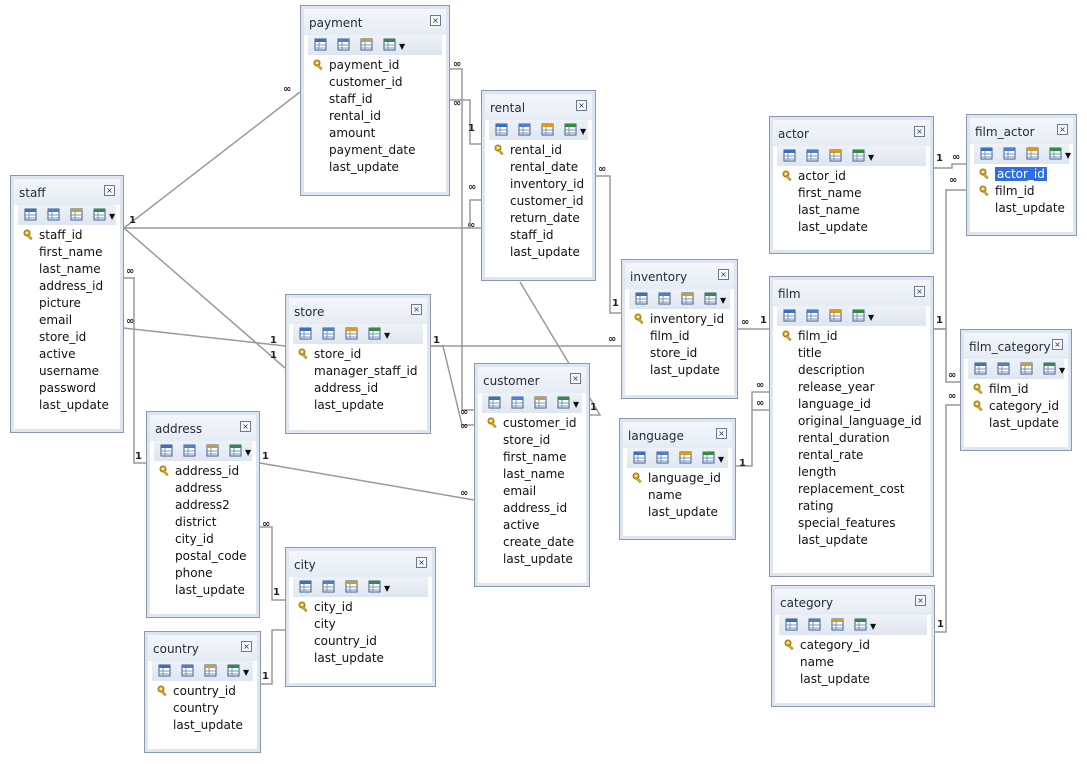 The height and width of the screenshot is (764, 1087). What do you see at coordinates (538, 167) in the screenshot?
I see `field-row: rental_date` at bounding box center [538, 167].